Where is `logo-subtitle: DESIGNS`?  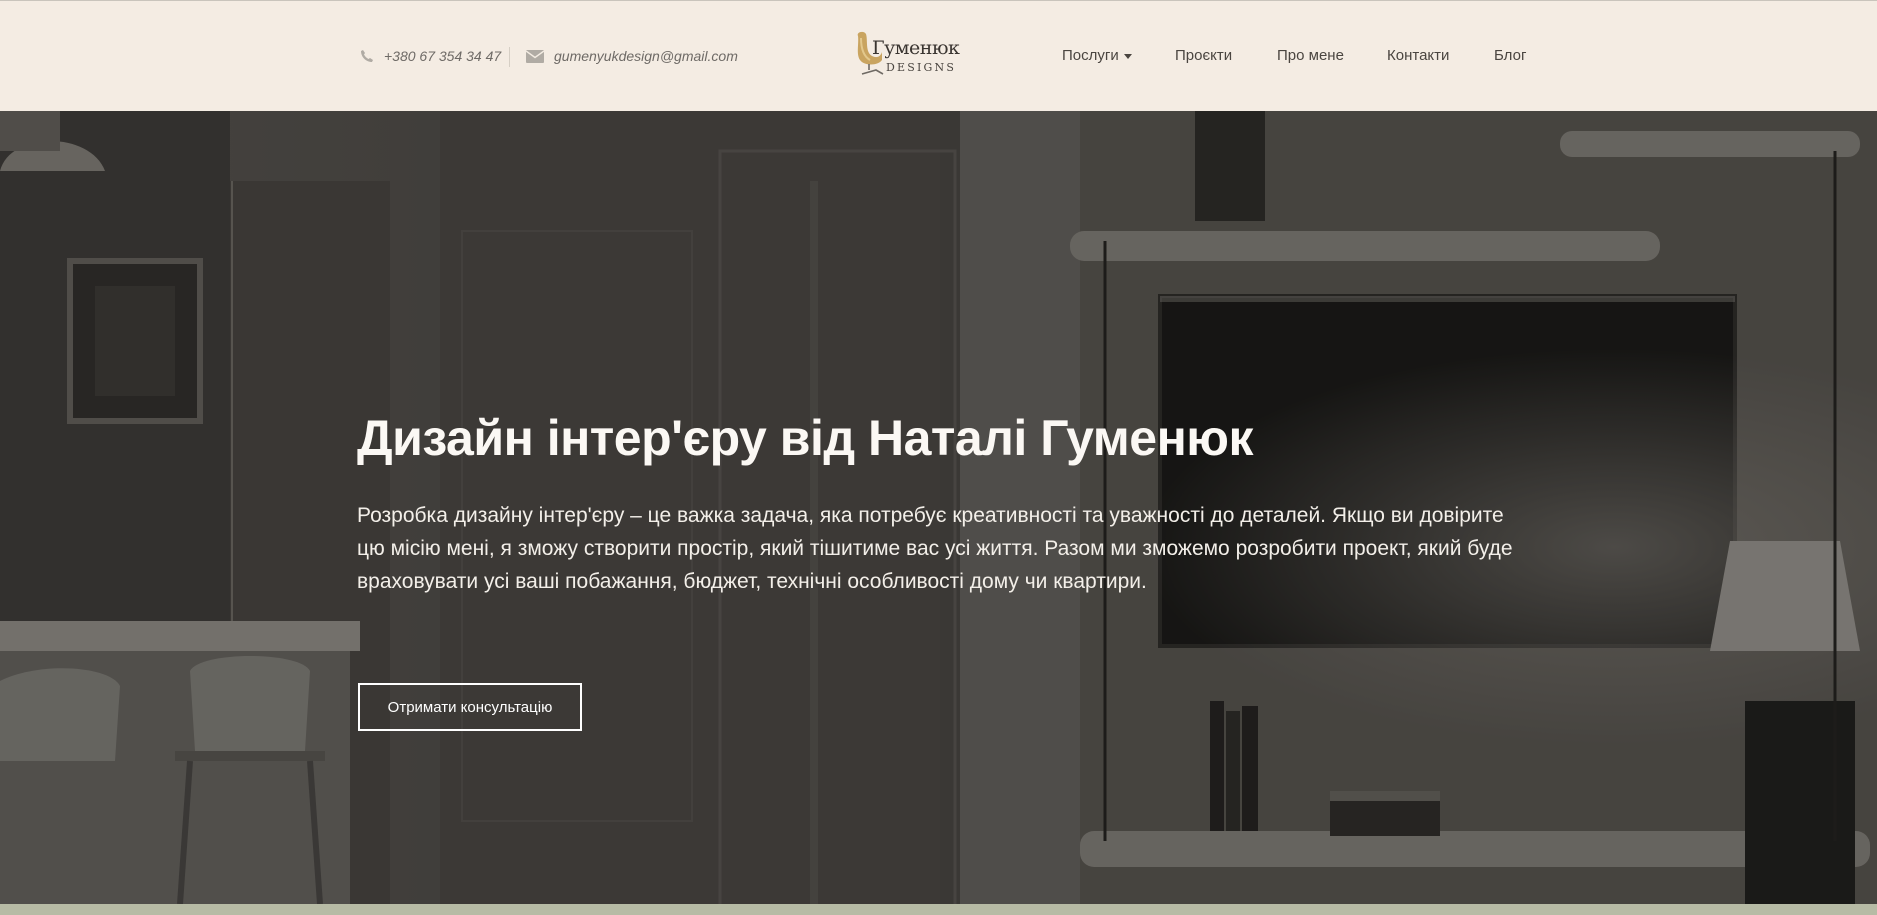 logo-subtitle: DESIGNS is located at coordinates (921, 67).